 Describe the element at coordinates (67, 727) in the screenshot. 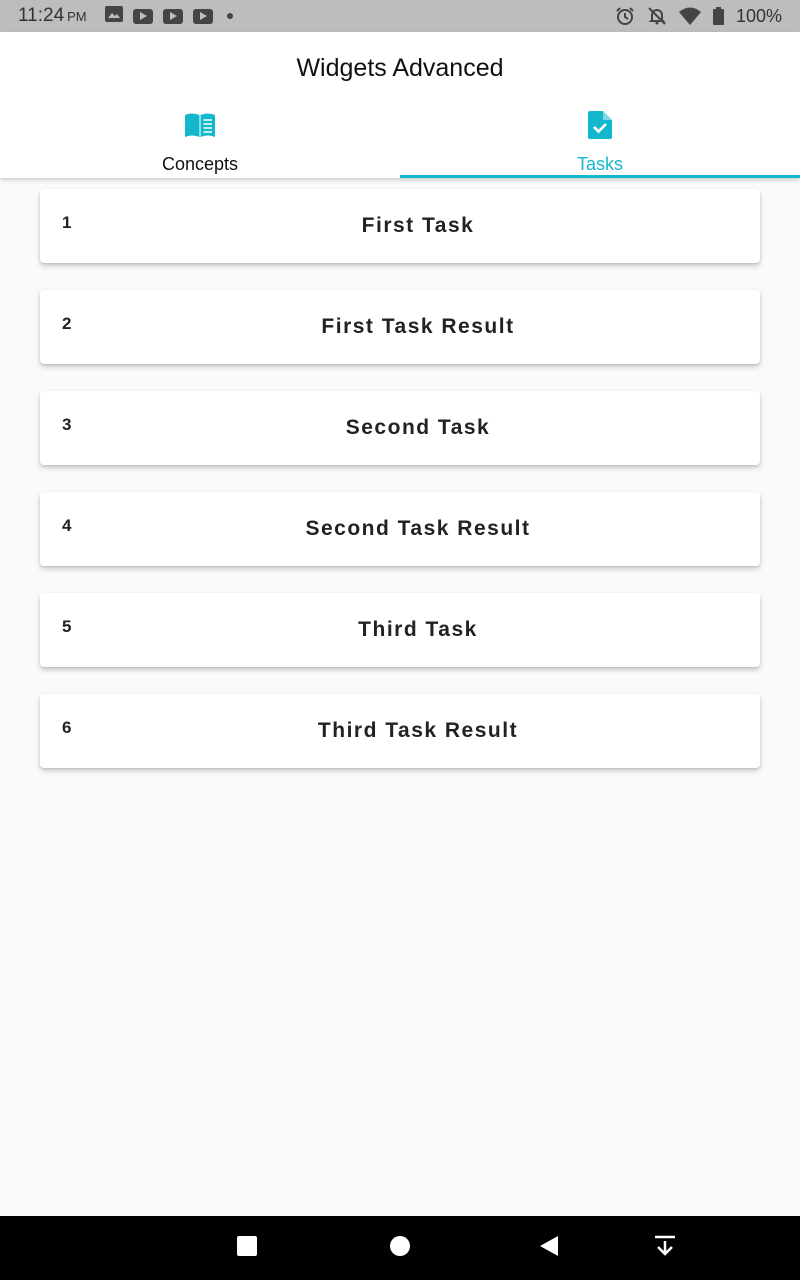

I see `task-number: 6` at that location.